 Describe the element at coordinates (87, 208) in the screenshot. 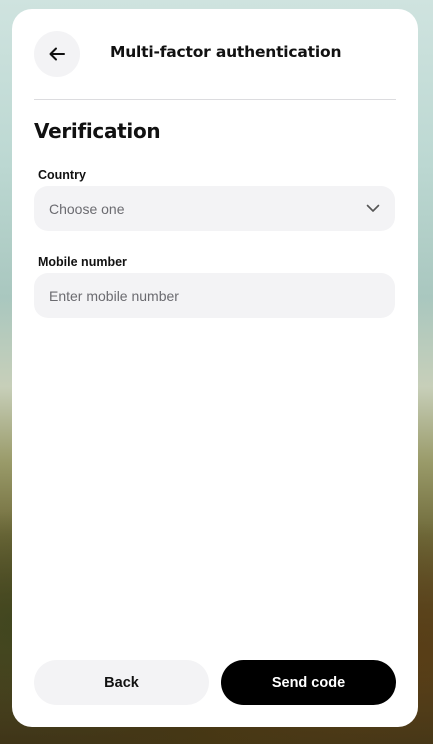

I see `country-select-value: Choose one` at that location.